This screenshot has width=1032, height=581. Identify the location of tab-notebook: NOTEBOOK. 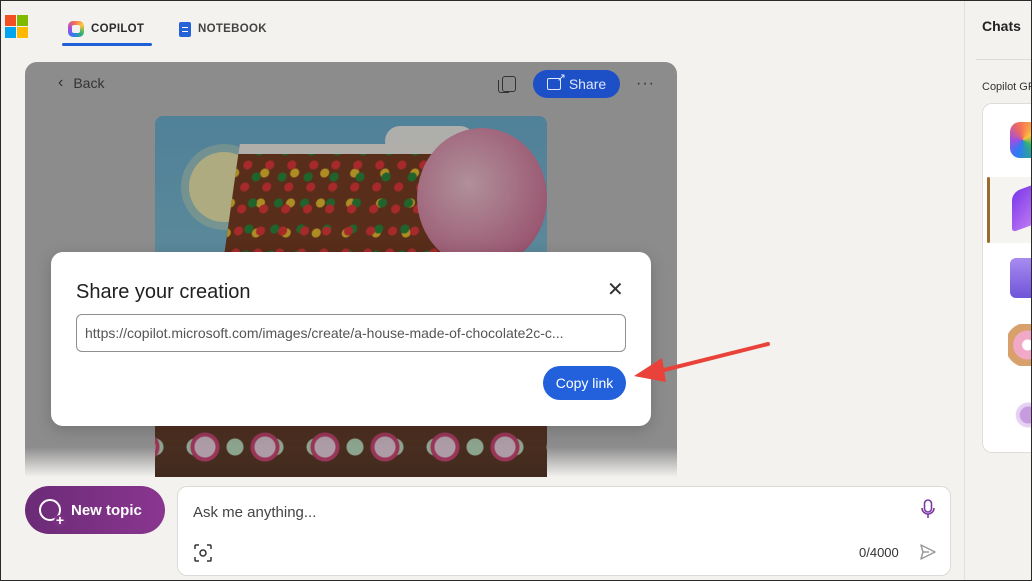
(223, 29).